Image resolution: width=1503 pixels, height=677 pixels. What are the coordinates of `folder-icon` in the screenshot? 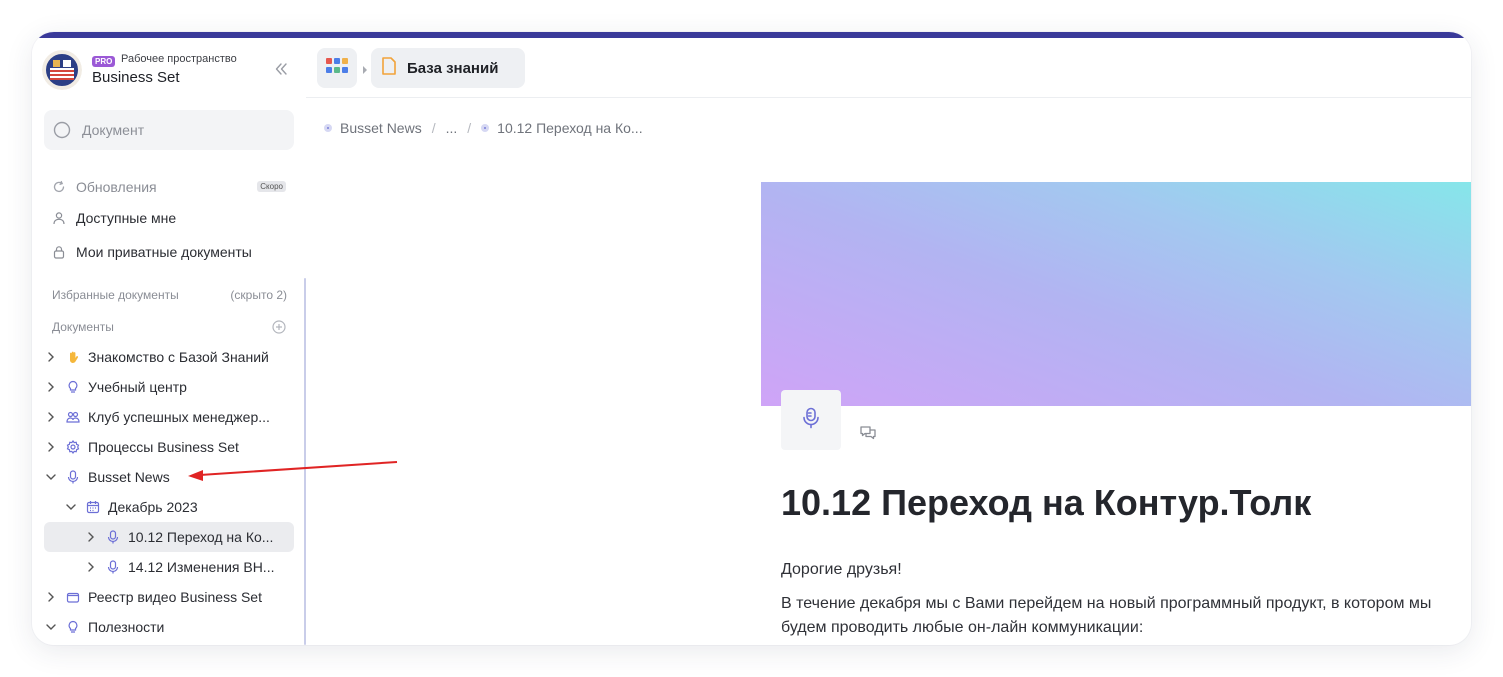 It's located at (73, 597).